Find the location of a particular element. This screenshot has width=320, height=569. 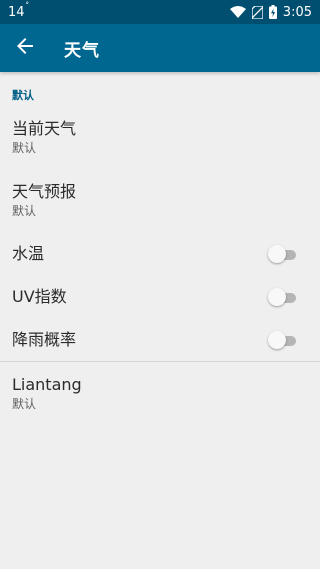

pref-precipitation-probability: 降雨概率 is located at coordinates (160, 339).